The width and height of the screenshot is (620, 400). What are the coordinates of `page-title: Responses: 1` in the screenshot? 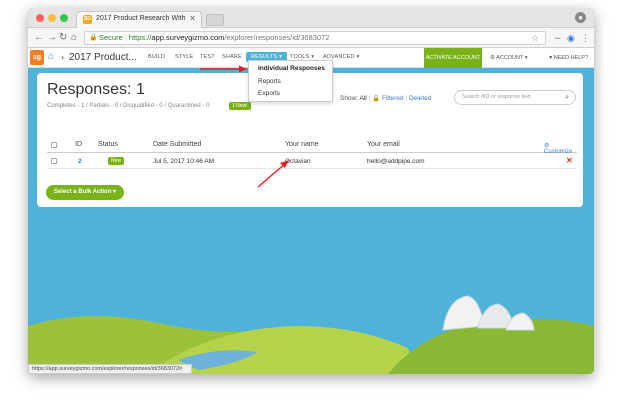 It's located at (96, 89).